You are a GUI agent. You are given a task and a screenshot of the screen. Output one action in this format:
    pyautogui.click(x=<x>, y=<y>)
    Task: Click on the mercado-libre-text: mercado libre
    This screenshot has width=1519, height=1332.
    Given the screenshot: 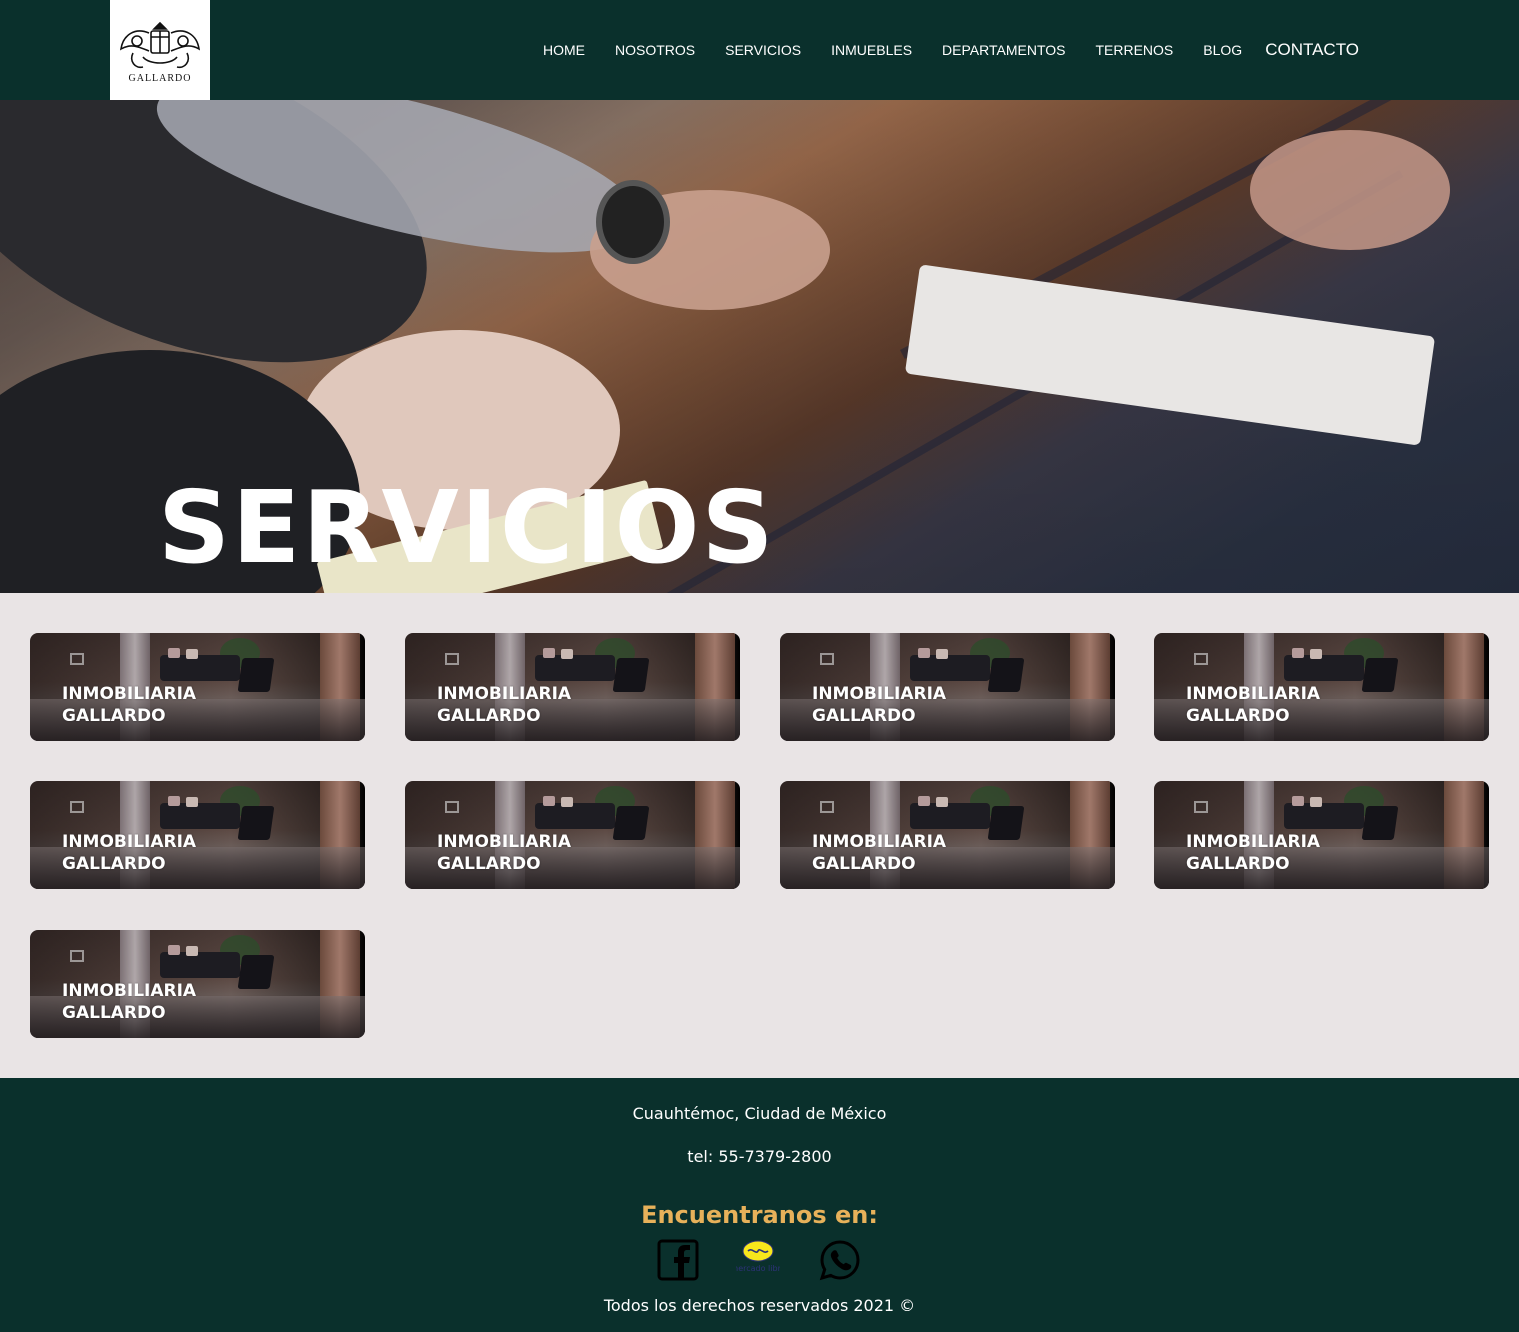 What is the action you would take?
    pyautogui.click(x=758, y=1268)
    